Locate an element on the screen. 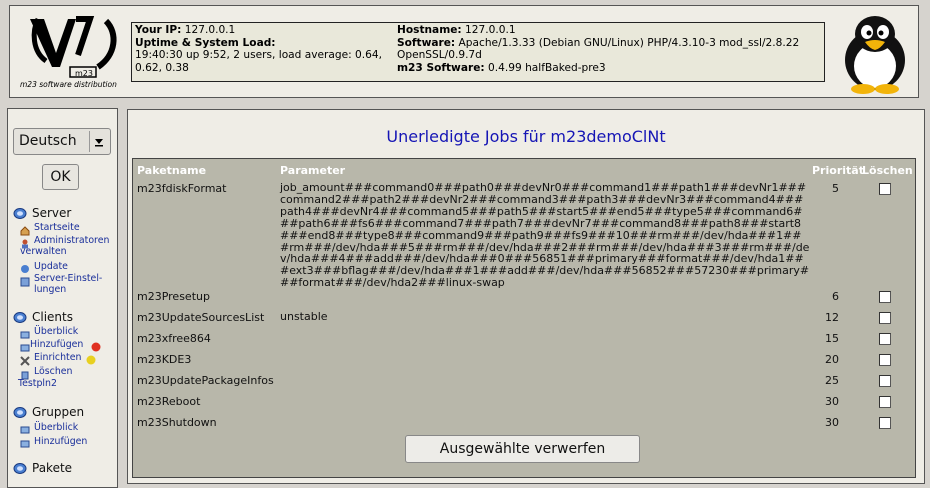 Image resolution: width=930 pixels, height=488 pixels. link-clients-ueberblick: Überblick is located at coordinates (56, 331).